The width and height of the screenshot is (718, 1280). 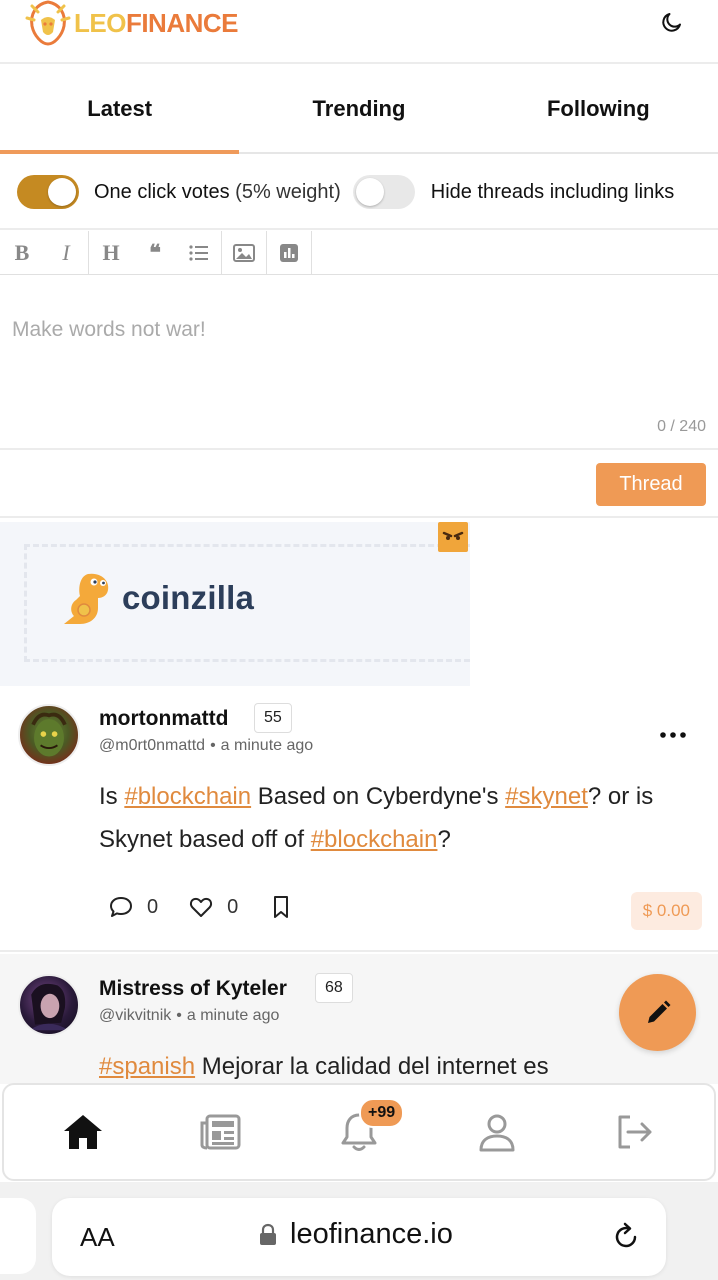 What do you see at coordinates (598, 109) in the screenshot?
I see `tab-following: Following` at bounding box center [598, 109].